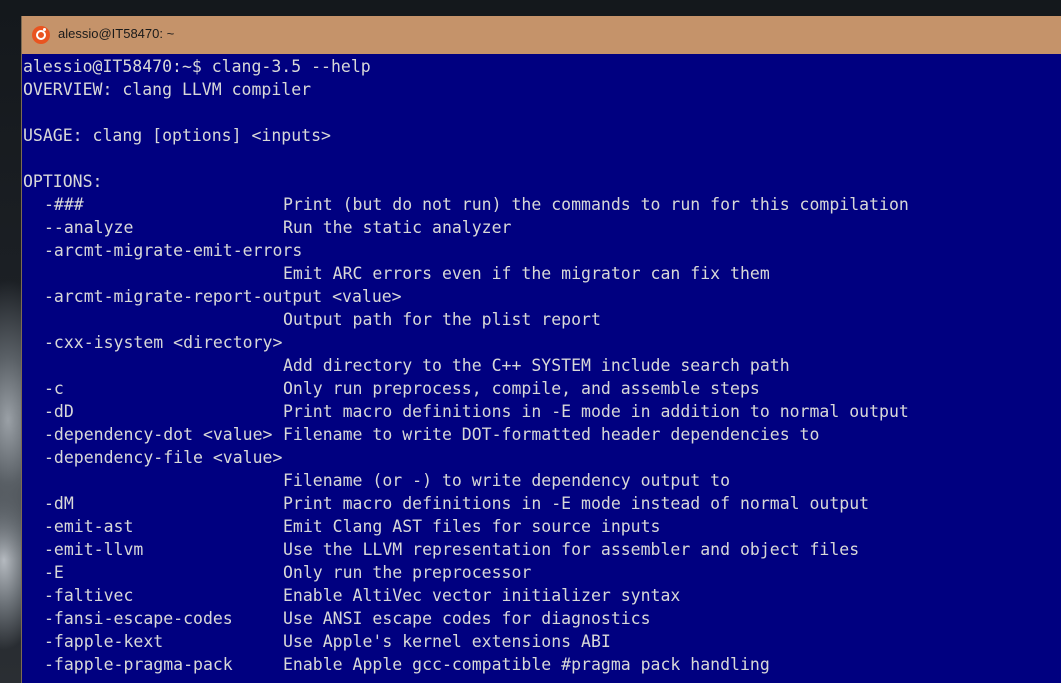 This screenshot has width=1061, height=683. What do you see at coordinates (104, 641) in the screenshot?
I see `option-flag: -fapple-kext` at bounding box center [104, 641].